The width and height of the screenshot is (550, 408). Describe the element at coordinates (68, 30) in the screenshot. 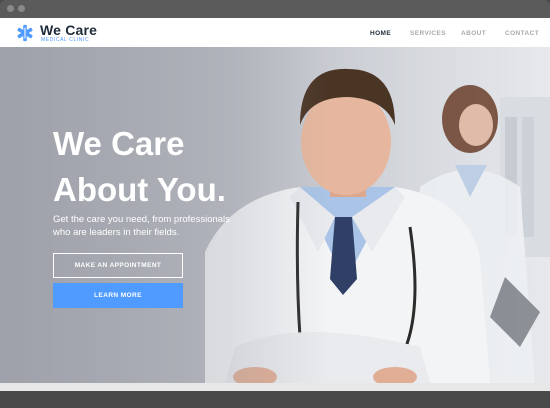

I see `brand-name: We Care` at that location.